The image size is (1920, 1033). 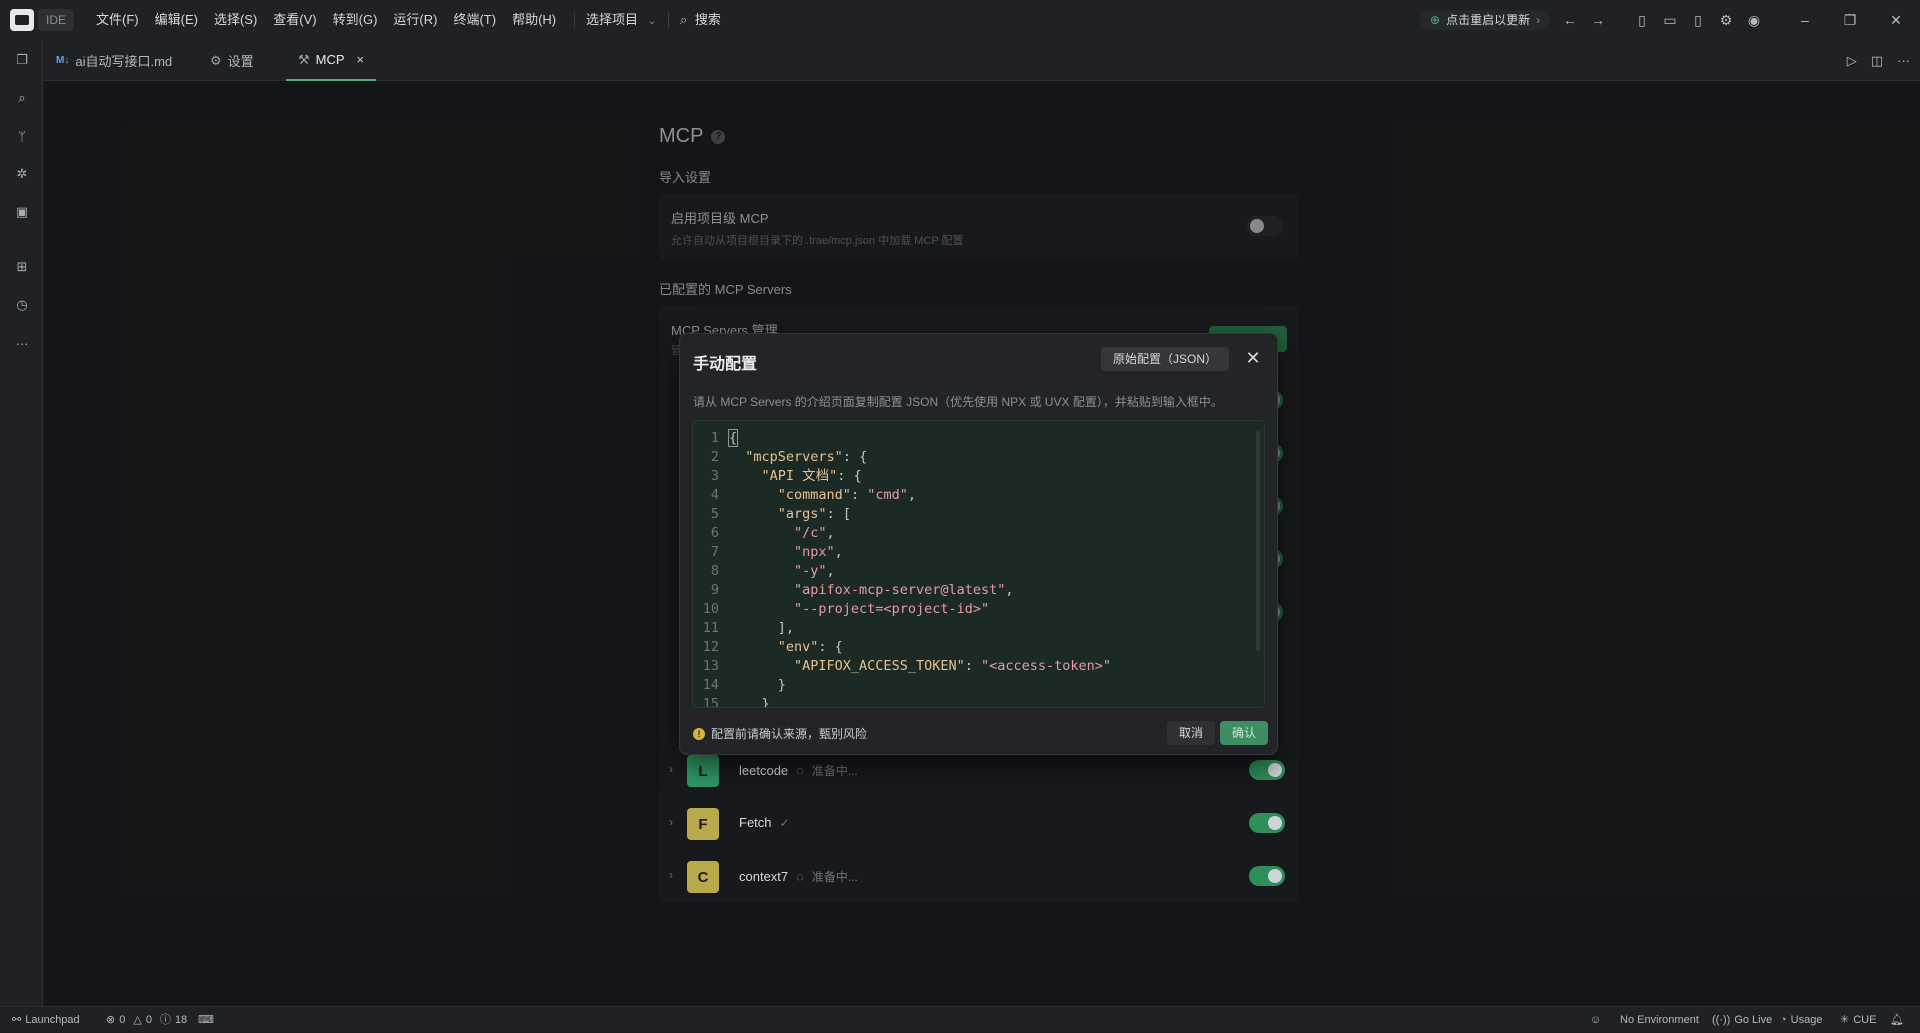 I want to click on close-tab-icon: ×, so click(x=361, y=59).